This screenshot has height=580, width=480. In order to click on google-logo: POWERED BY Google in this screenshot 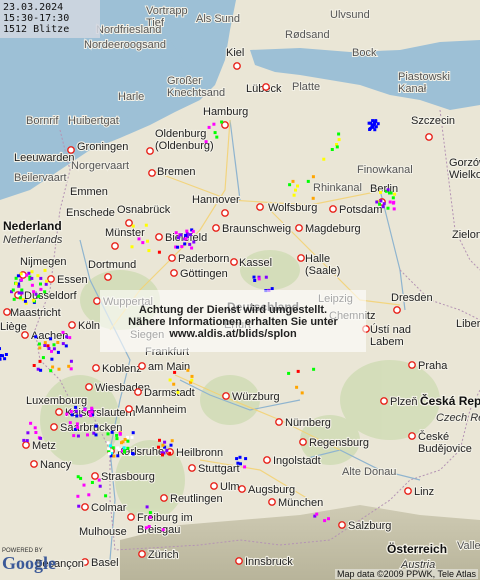, I will do `click(32, 563)`.